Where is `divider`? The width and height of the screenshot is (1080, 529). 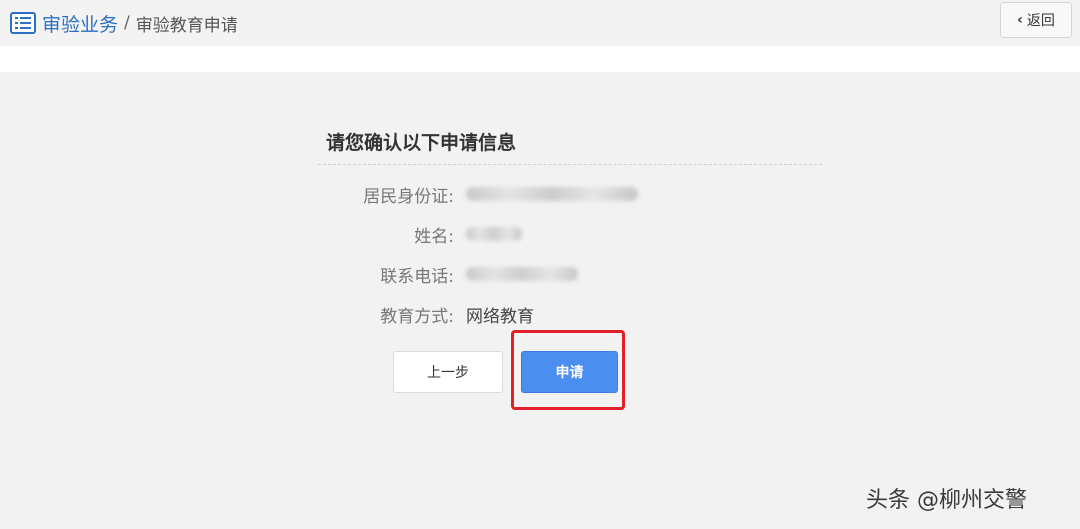
divider is located at coordinates (570, 164).